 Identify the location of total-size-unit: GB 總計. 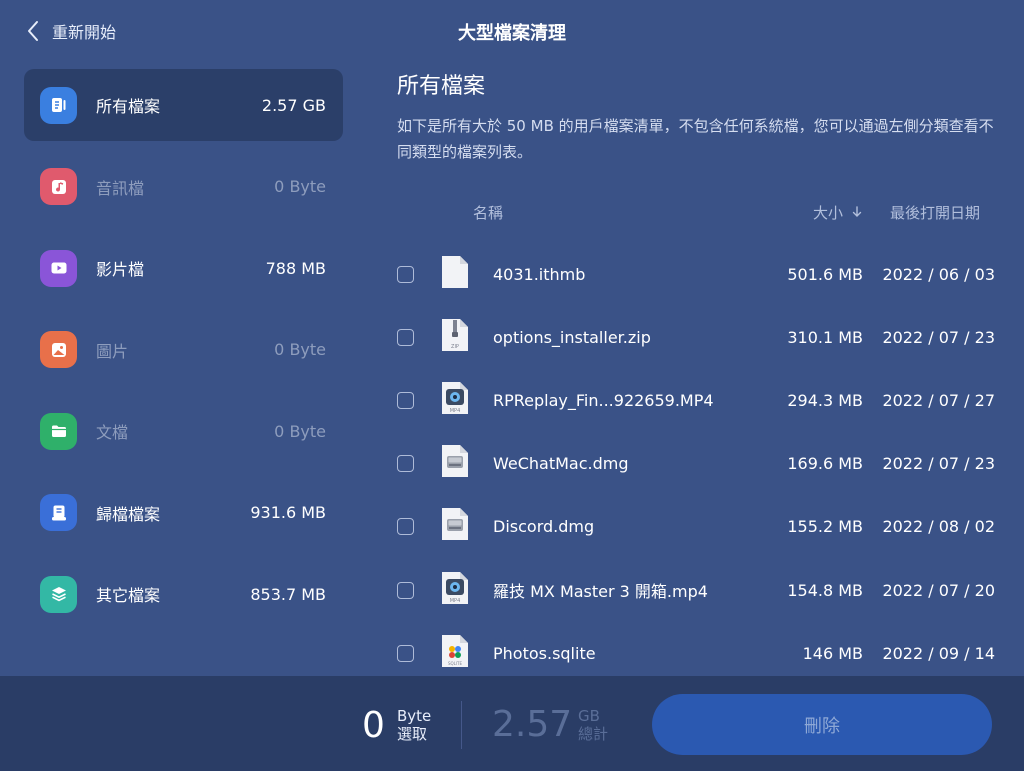
(593, 725).